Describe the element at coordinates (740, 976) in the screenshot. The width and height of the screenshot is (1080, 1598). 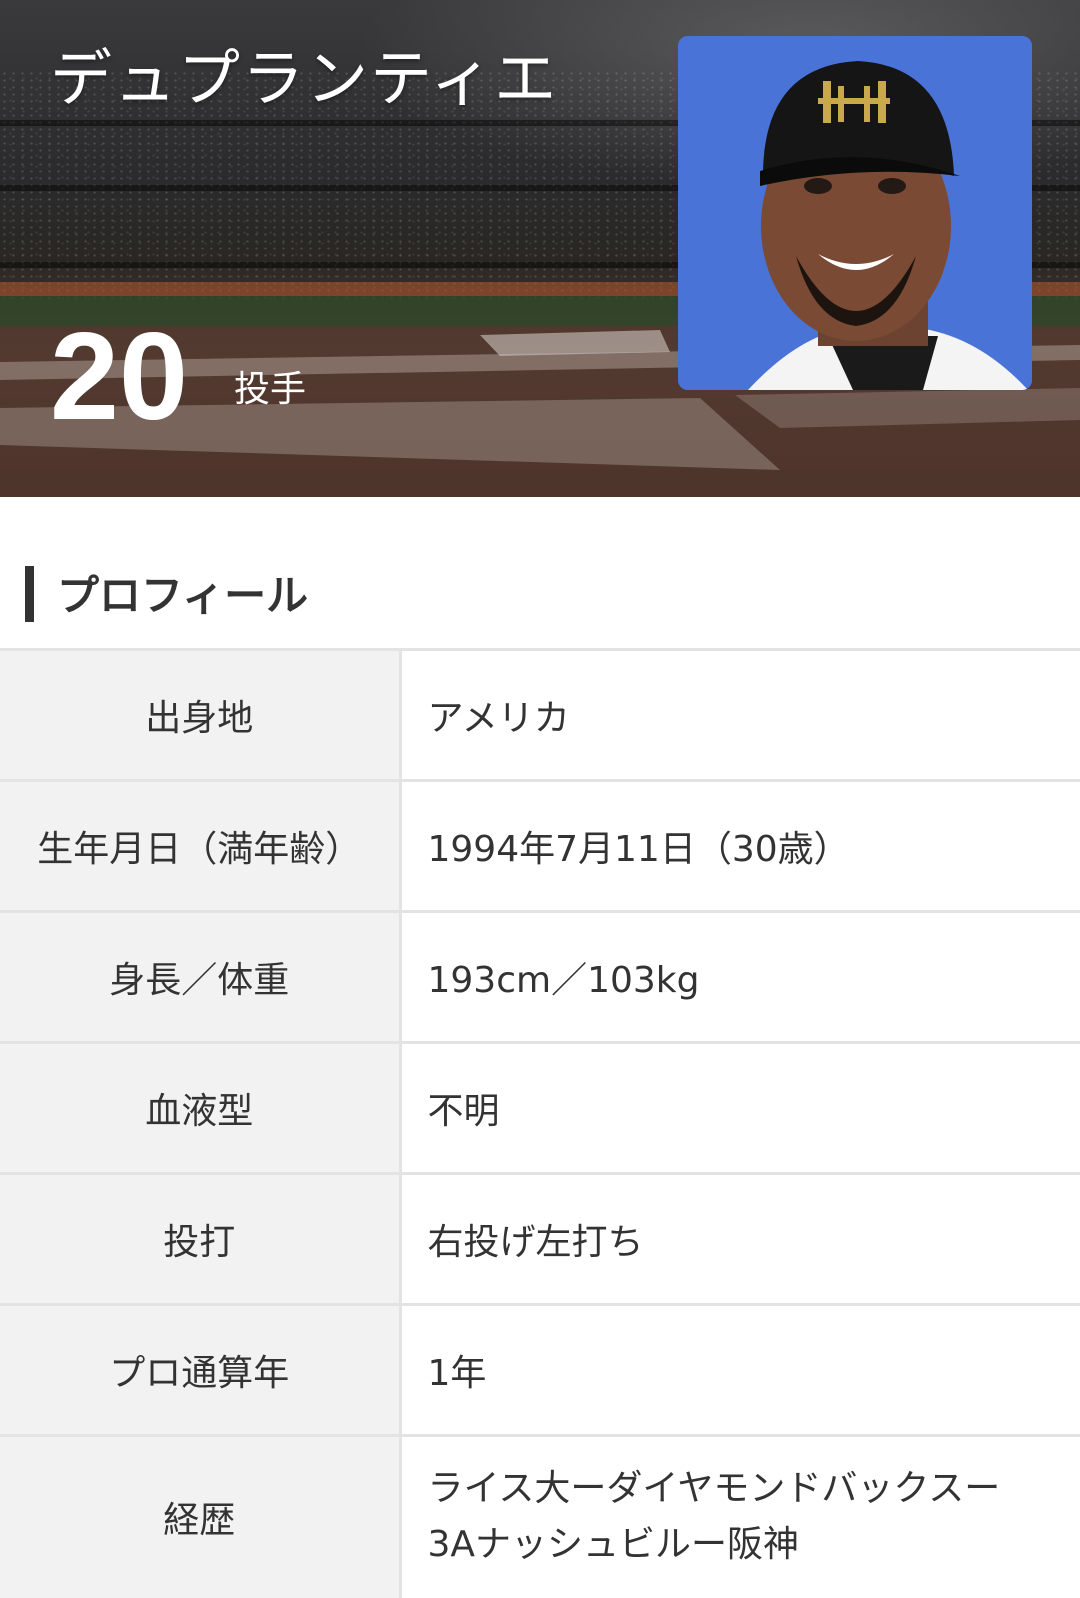
I see `profile-value: 193cm／103kg` at that location.